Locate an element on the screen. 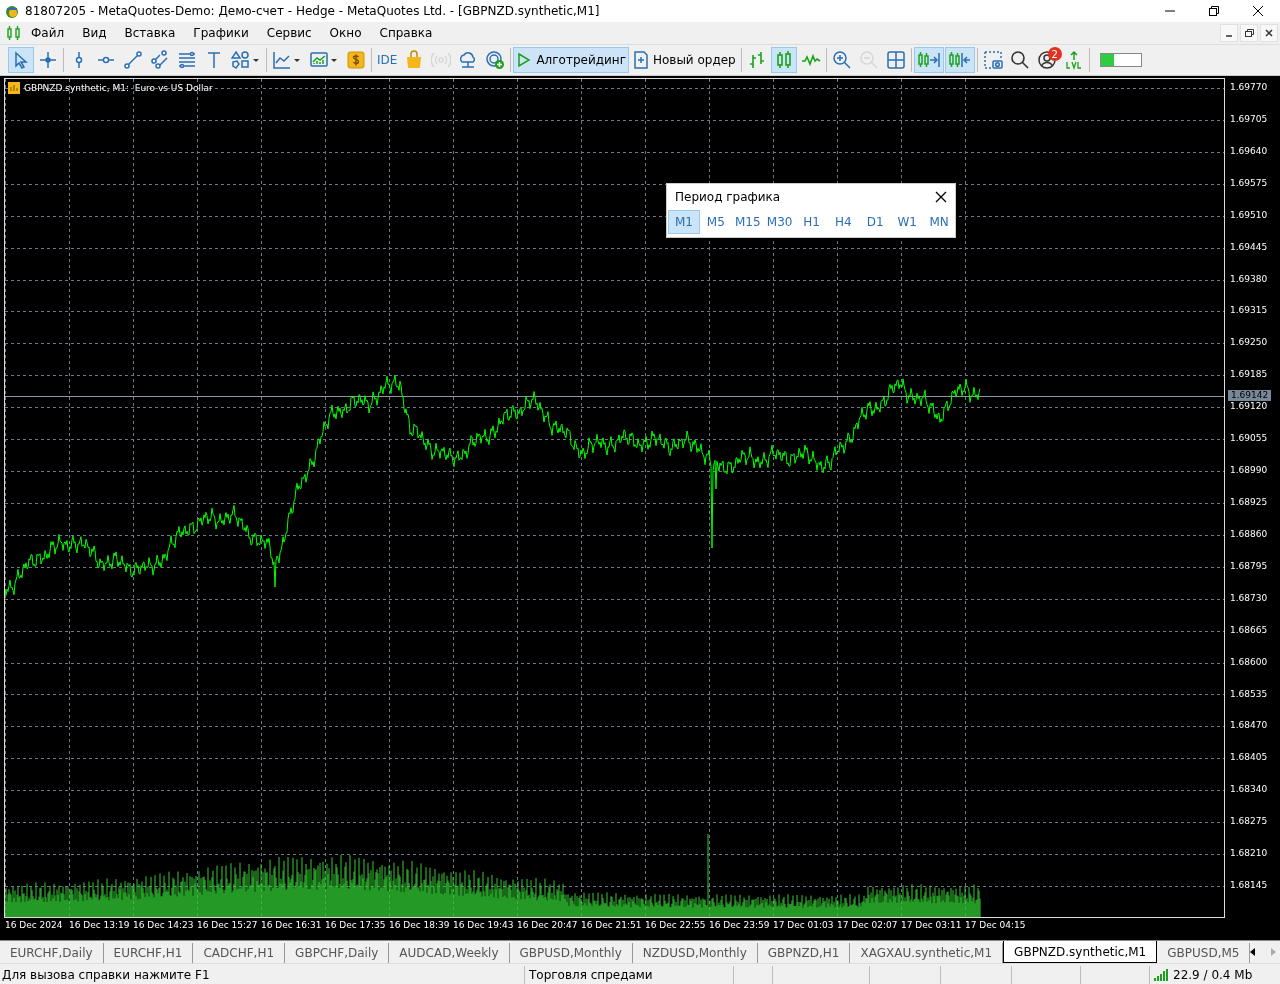 The height and width of the screenshot is (984, 1280). globe-plus-icon is located at coordinates (495, 60).